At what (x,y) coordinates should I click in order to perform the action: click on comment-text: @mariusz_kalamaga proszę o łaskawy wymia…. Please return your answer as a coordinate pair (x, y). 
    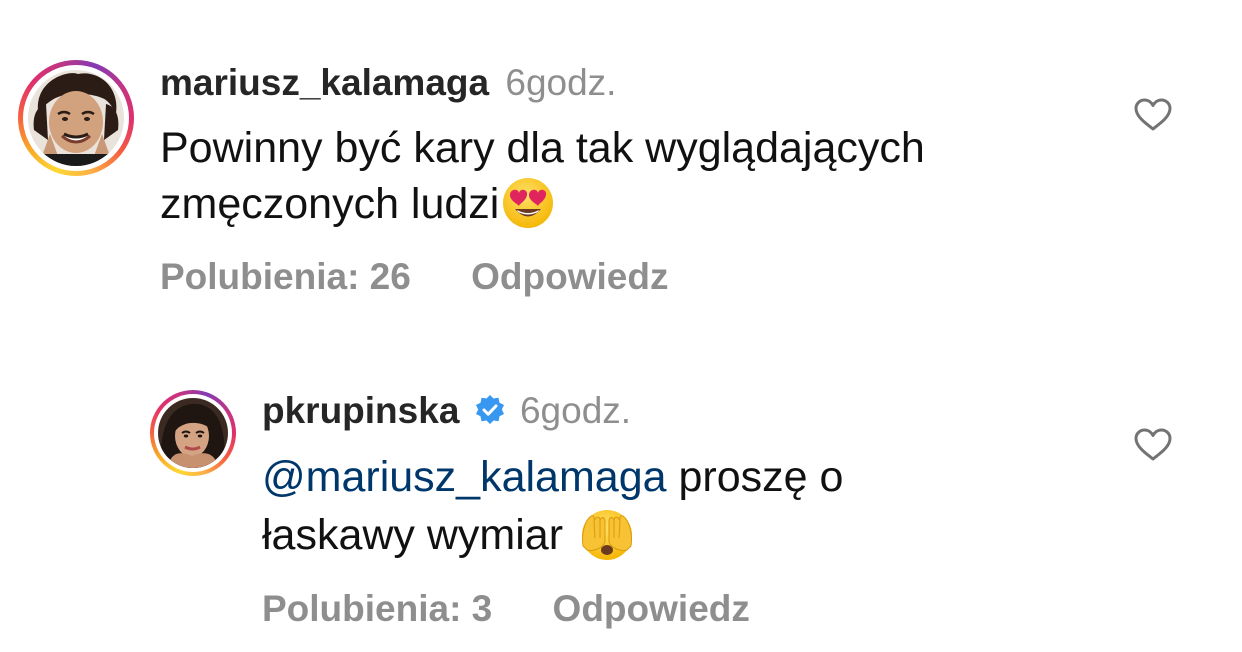
    Looking at the image, I should click on (552, 506).